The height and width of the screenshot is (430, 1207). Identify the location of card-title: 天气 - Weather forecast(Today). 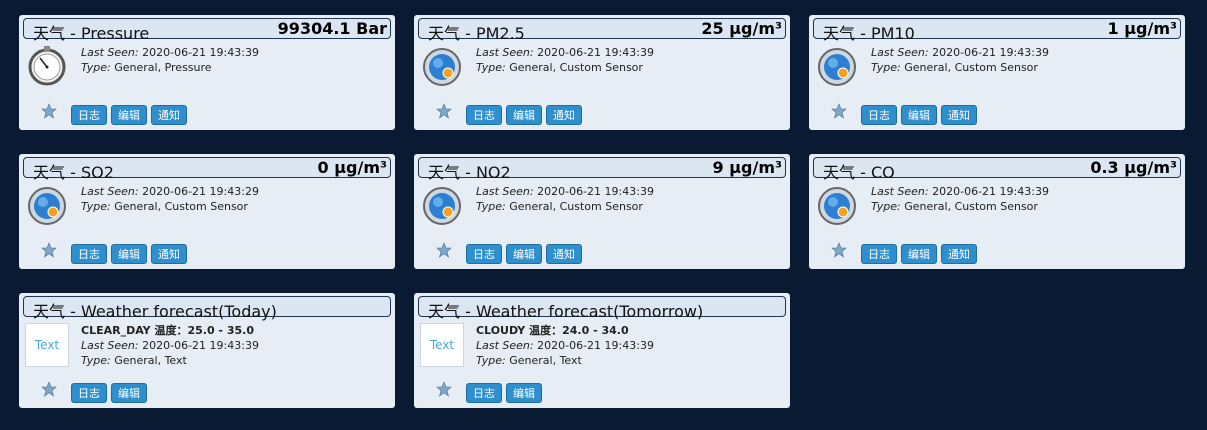
(155, 311).